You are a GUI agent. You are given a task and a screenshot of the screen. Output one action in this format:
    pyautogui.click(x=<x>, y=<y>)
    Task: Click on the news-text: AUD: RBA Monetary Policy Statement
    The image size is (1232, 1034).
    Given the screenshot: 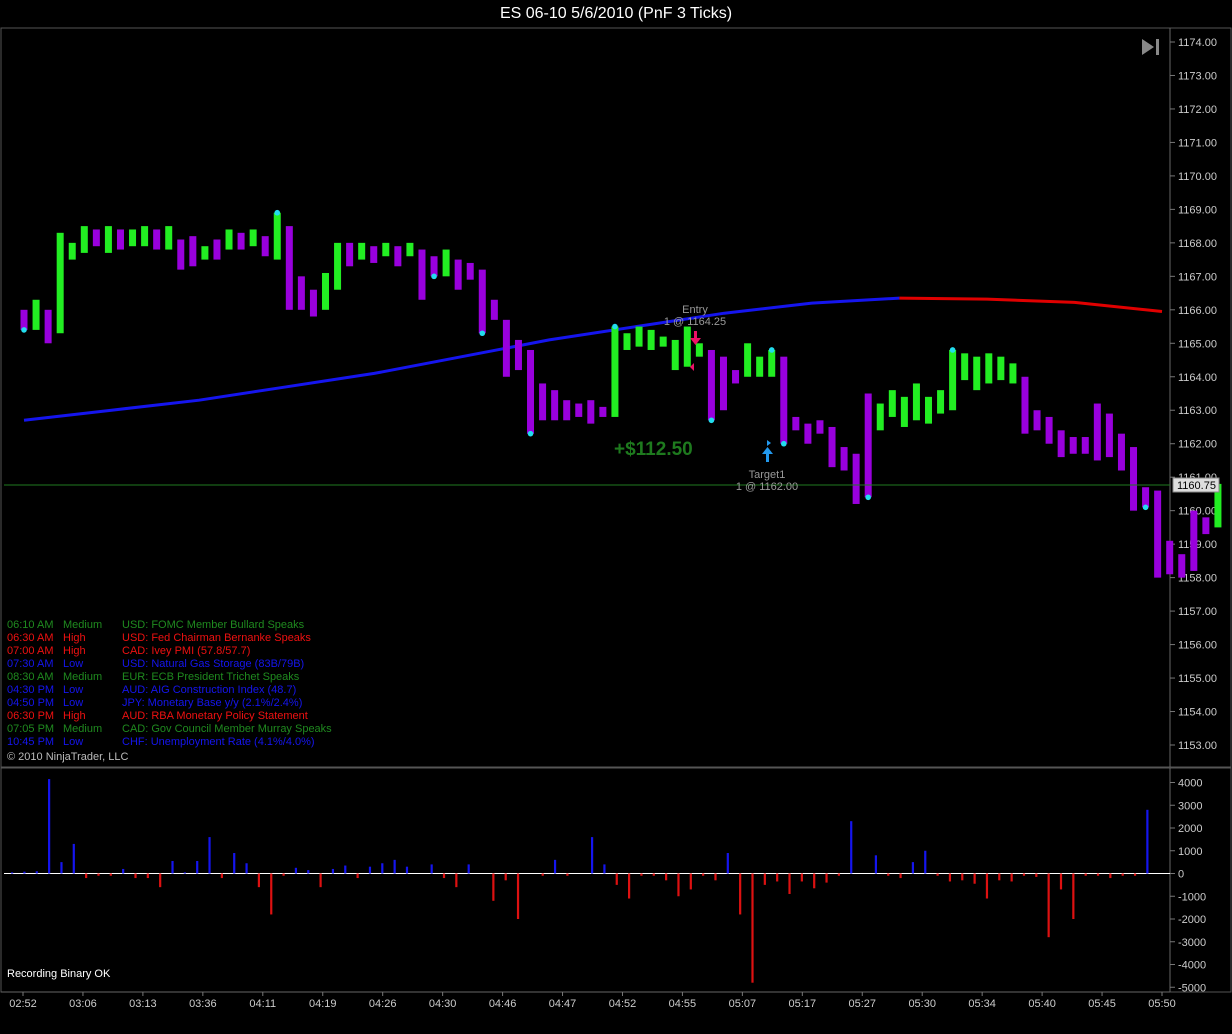 What is the action you would take?
    pyautogui.click(x=215, y=716)
    